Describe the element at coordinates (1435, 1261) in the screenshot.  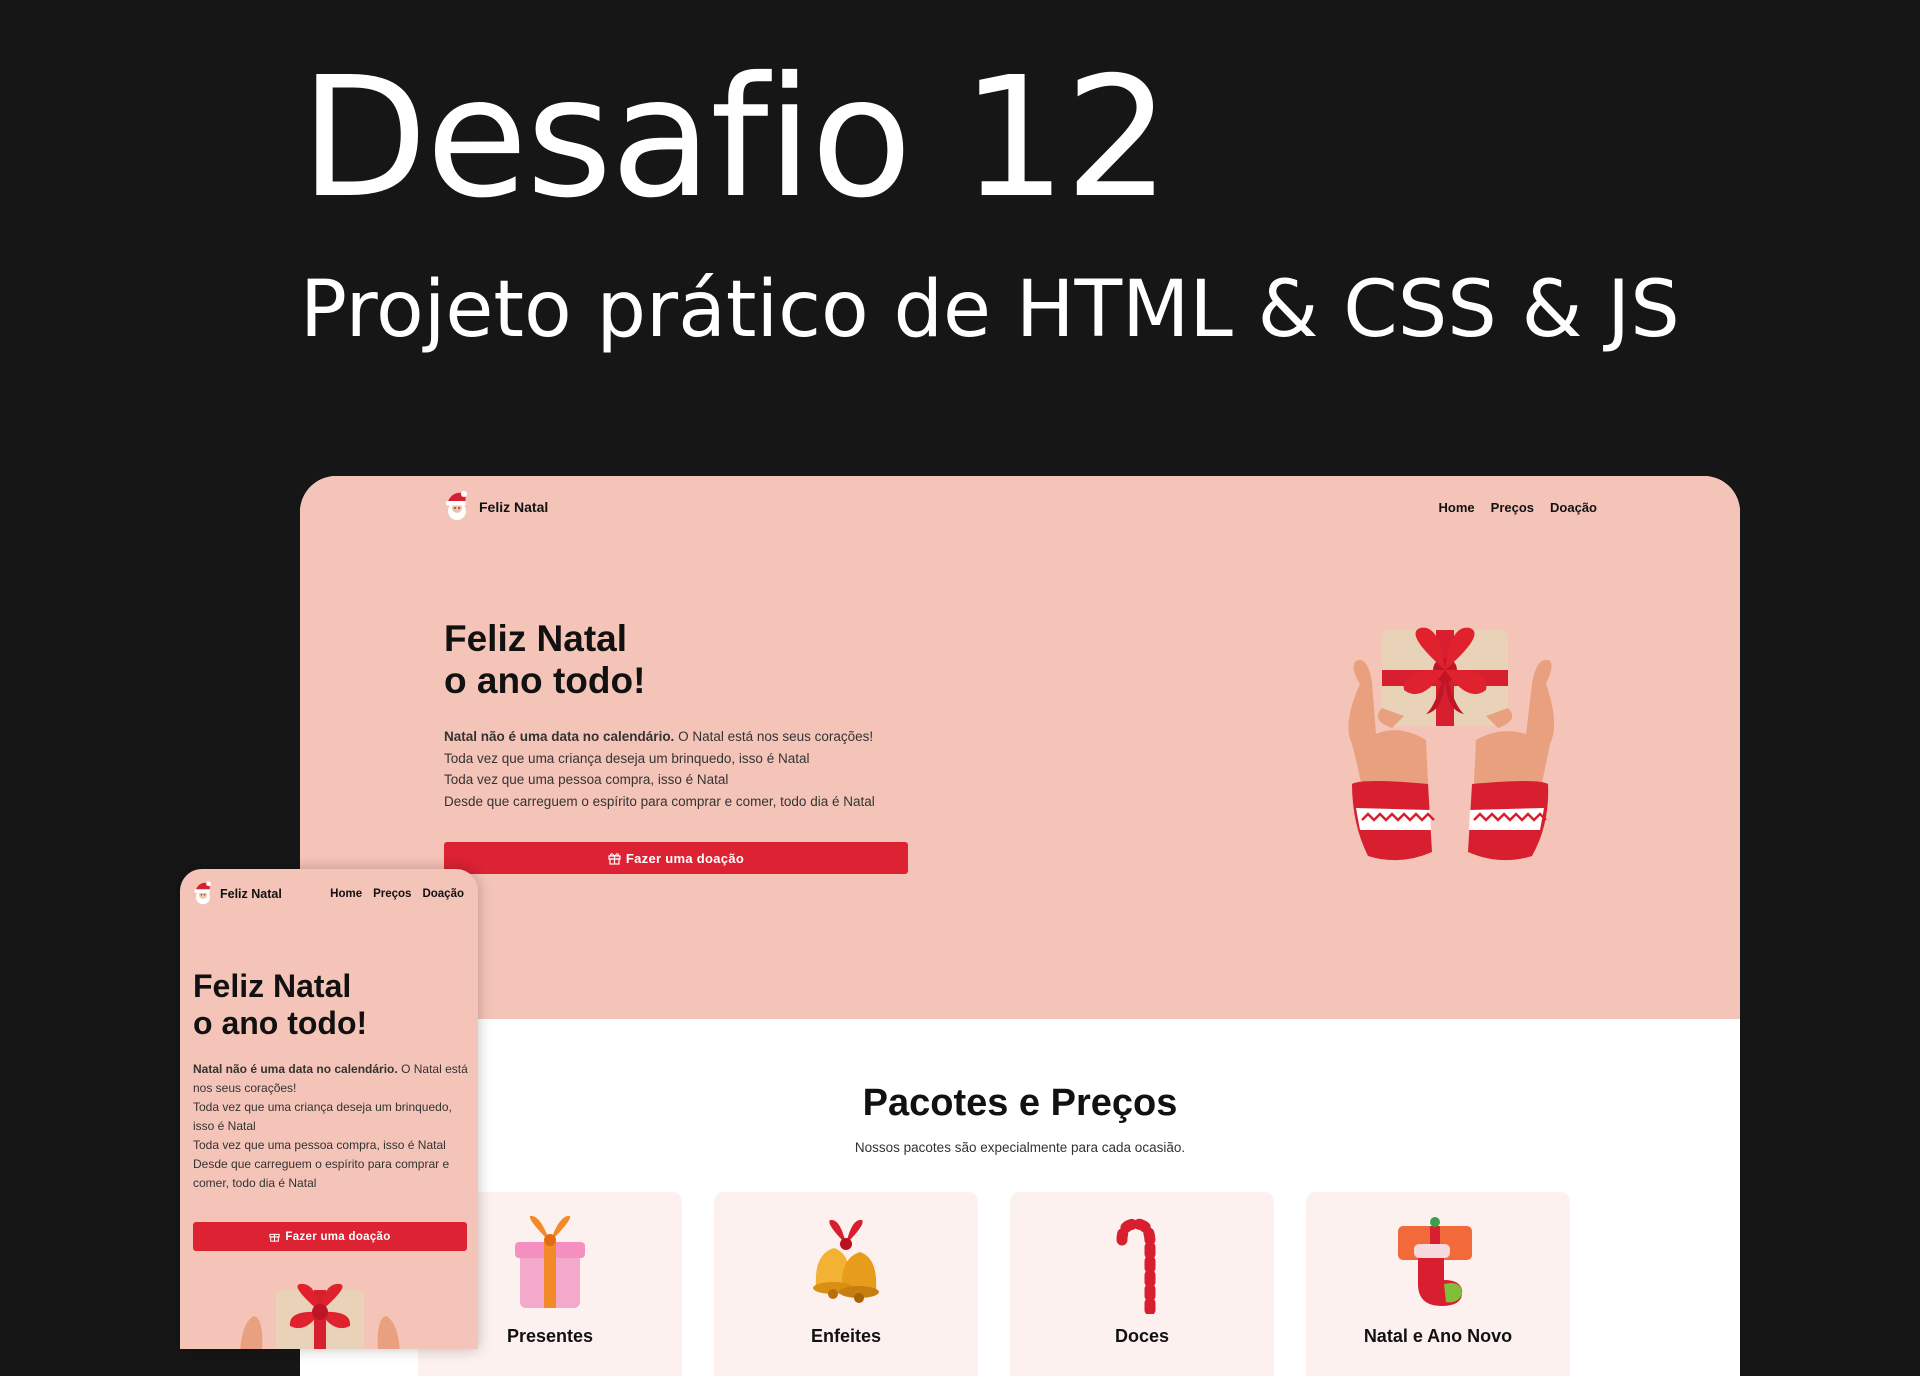
I see `stocking-icon` at that location.